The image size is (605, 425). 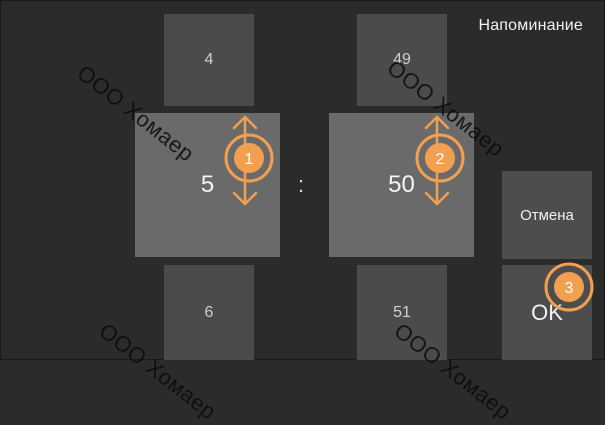 I want to click on minute-current-value: 50, so click(x=401, y=185).